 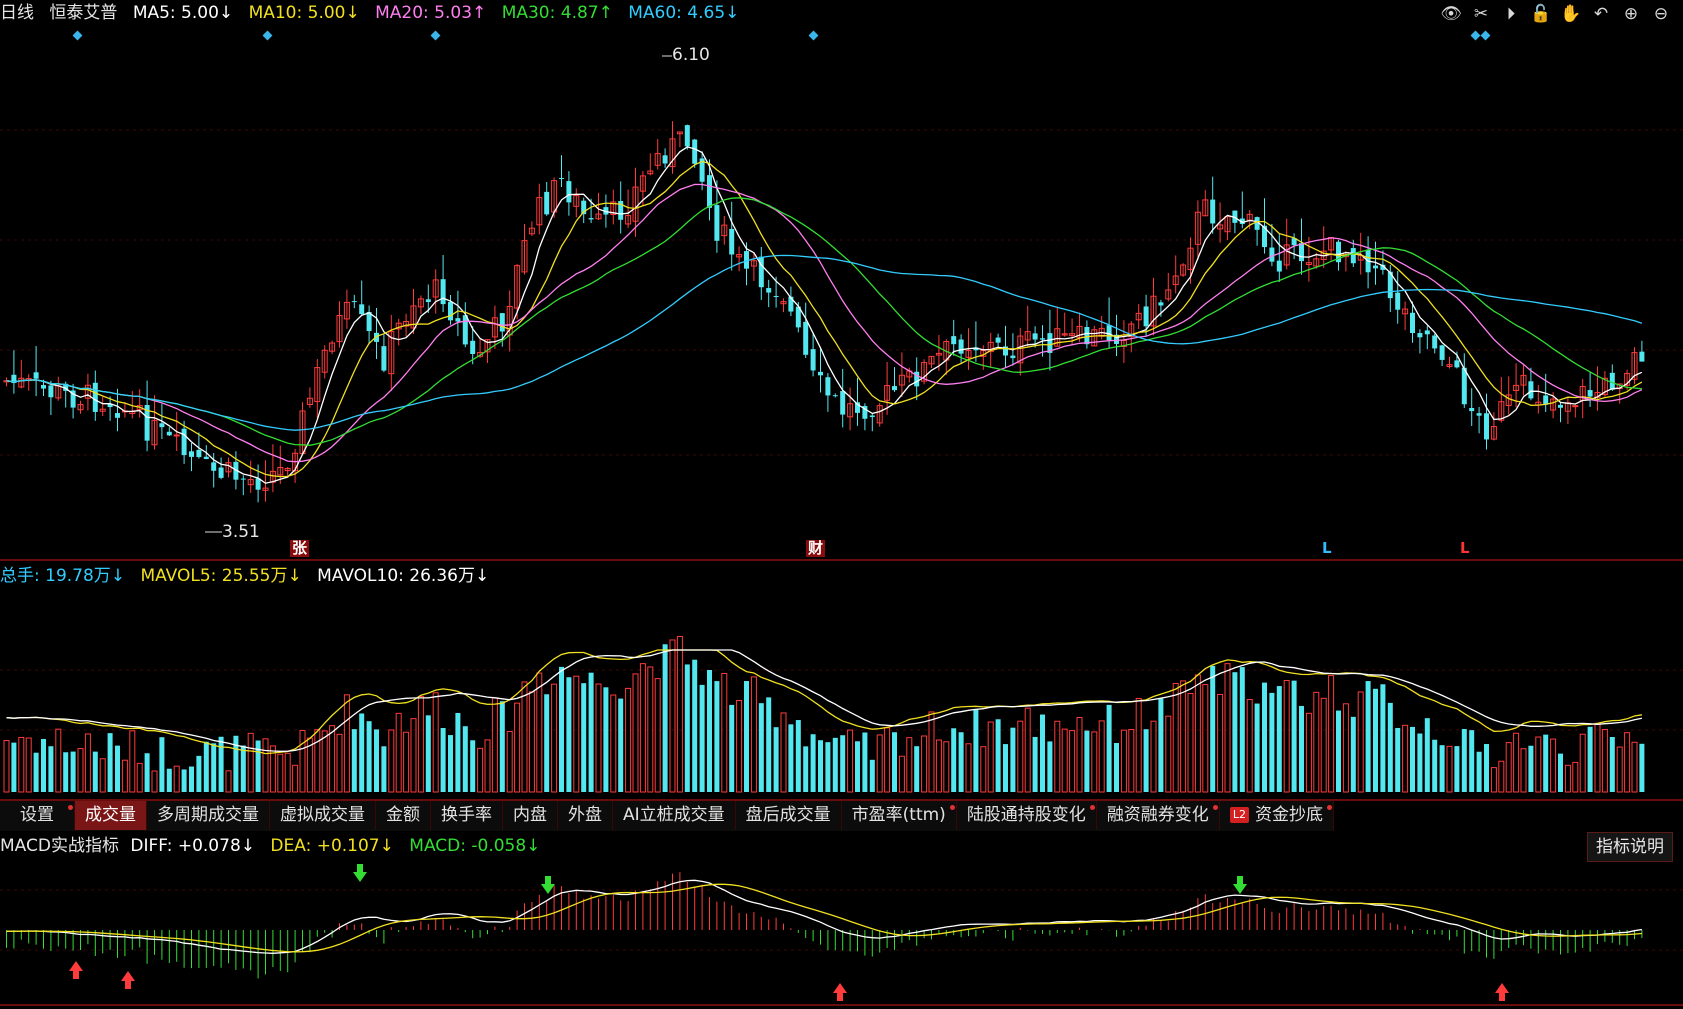 What do you see at coordinates (1630, 847) in the screenshot?
I see `indicator-explain-button: 指标说明` at bounding box center [1630, 847].